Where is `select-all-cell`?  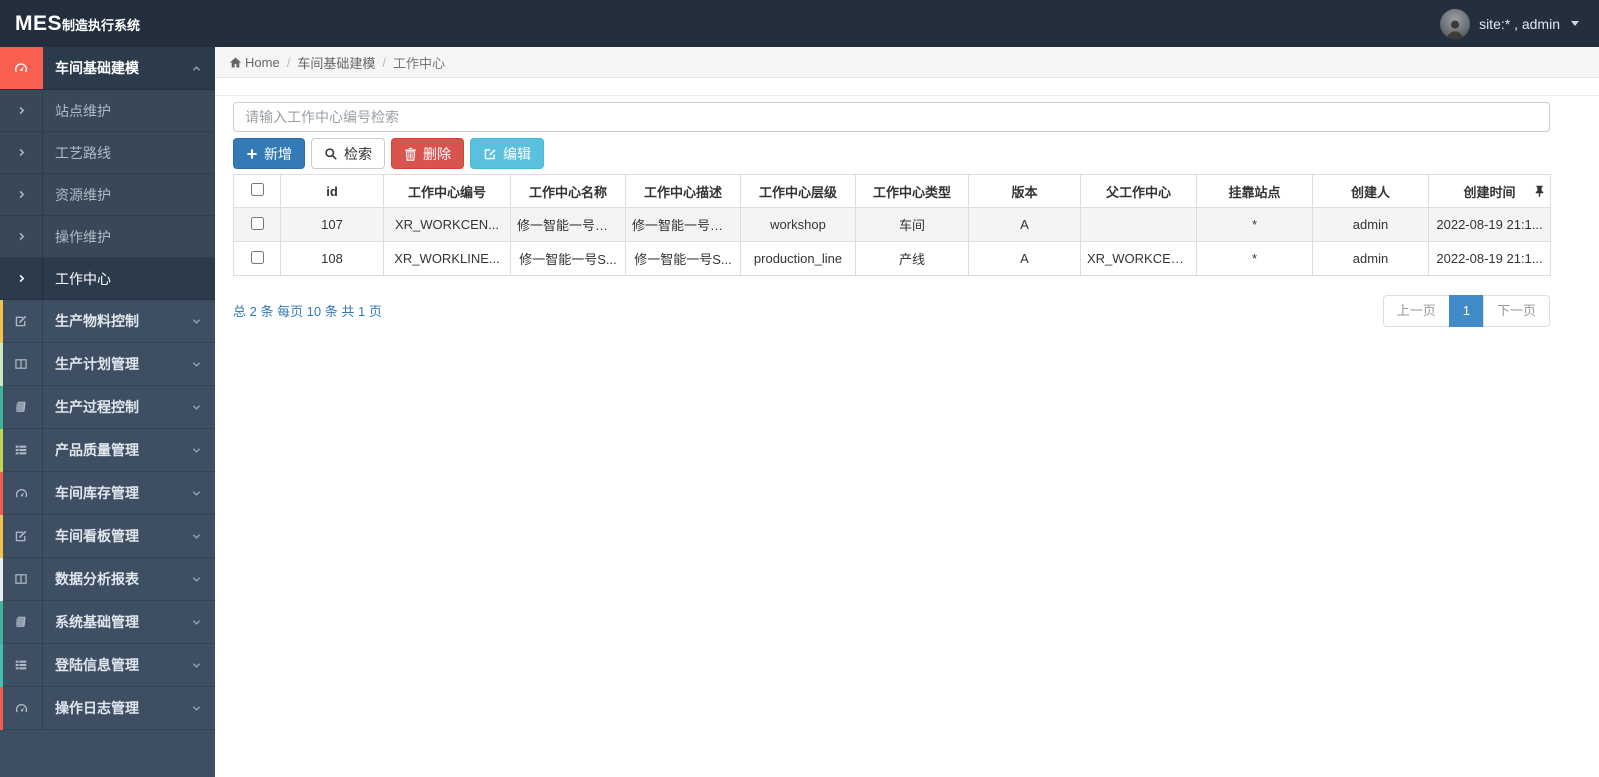
select-all-cell is located at coordinates (257, 191).